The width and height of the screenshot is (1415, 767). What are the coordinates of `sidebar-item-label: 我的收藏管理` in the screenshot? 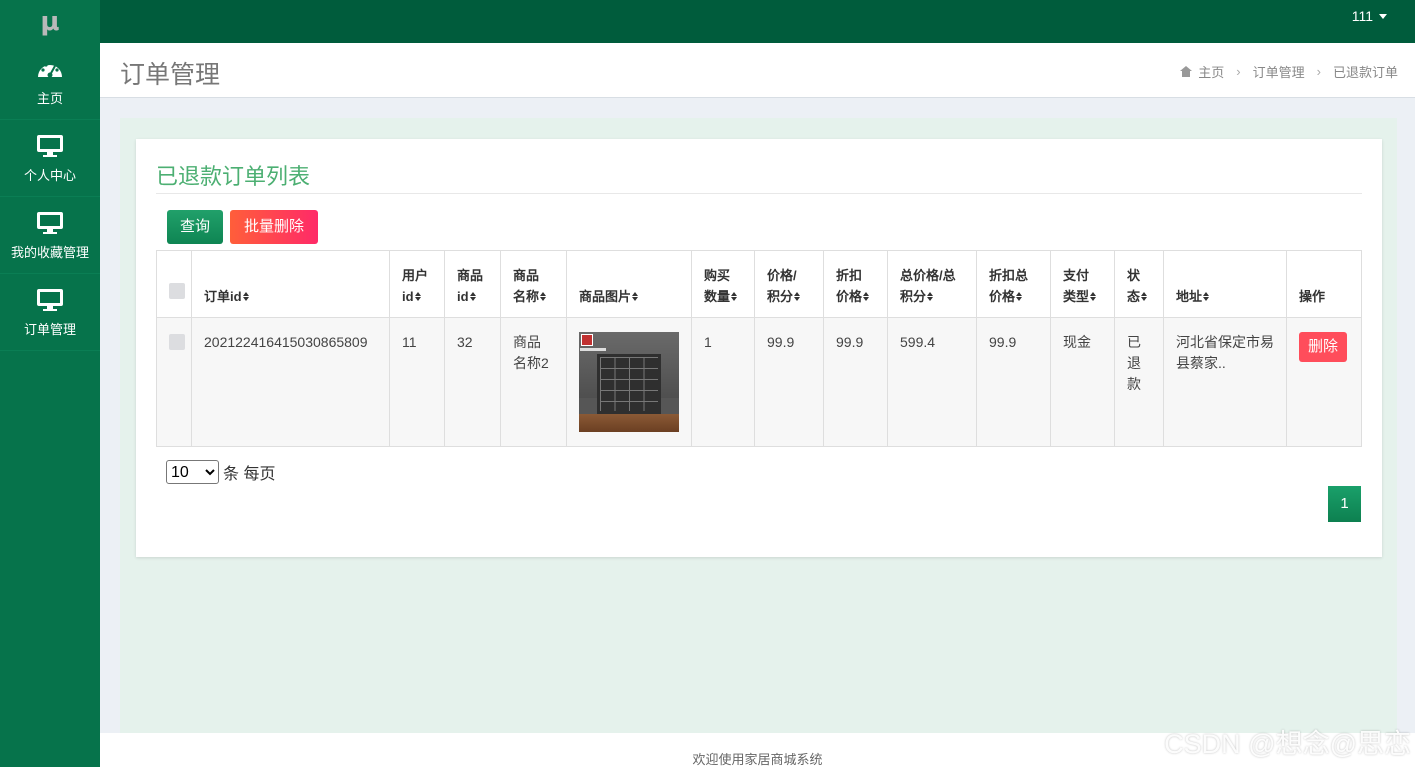 It's located at (49, 252).